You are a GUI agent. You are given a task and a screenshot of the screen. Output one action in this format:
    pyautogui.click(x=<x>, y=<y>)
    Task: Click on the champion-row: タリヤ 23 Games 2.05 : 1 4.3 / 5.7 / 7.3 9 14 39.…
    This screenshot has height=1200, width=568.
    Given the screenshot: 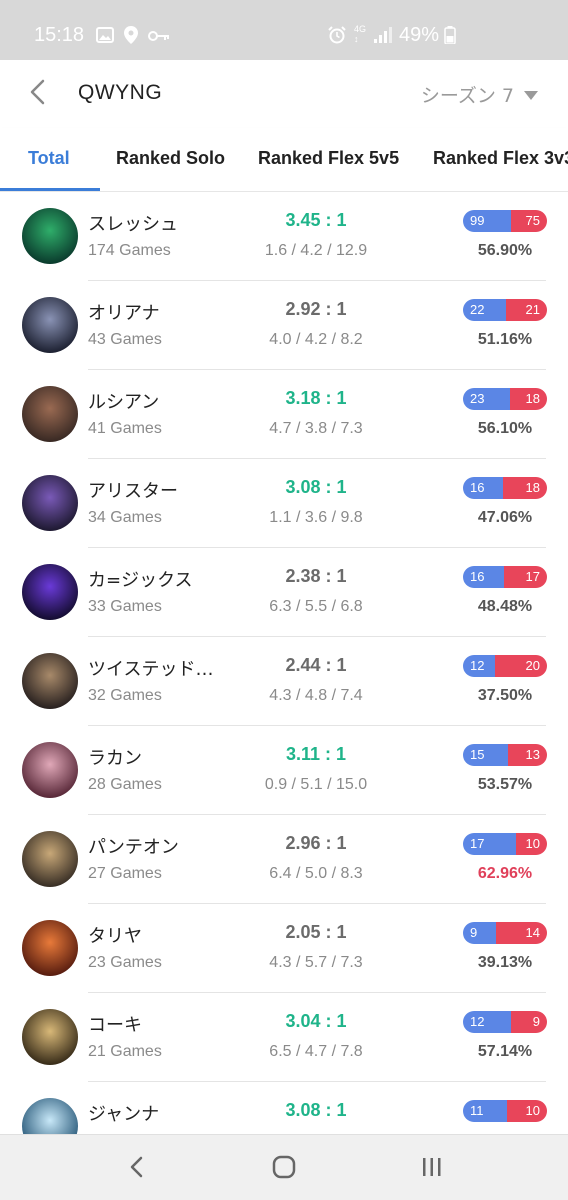 What is the action you would take?
    pyautogui.click(x=284, y=948)
    